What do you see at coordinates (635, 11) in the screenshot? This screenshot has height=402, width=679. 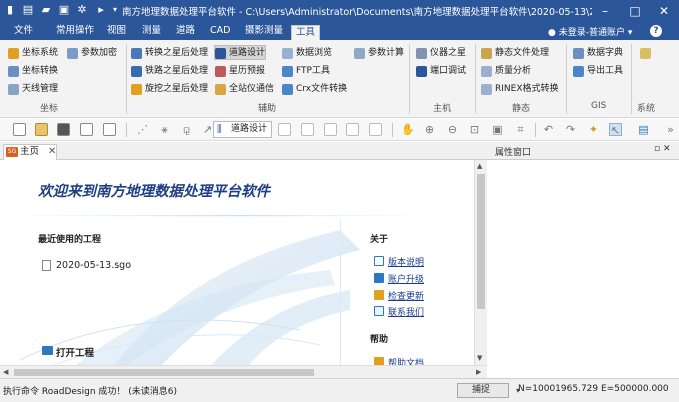 I see `maximize-button: □` at bounding box center [635, 11].